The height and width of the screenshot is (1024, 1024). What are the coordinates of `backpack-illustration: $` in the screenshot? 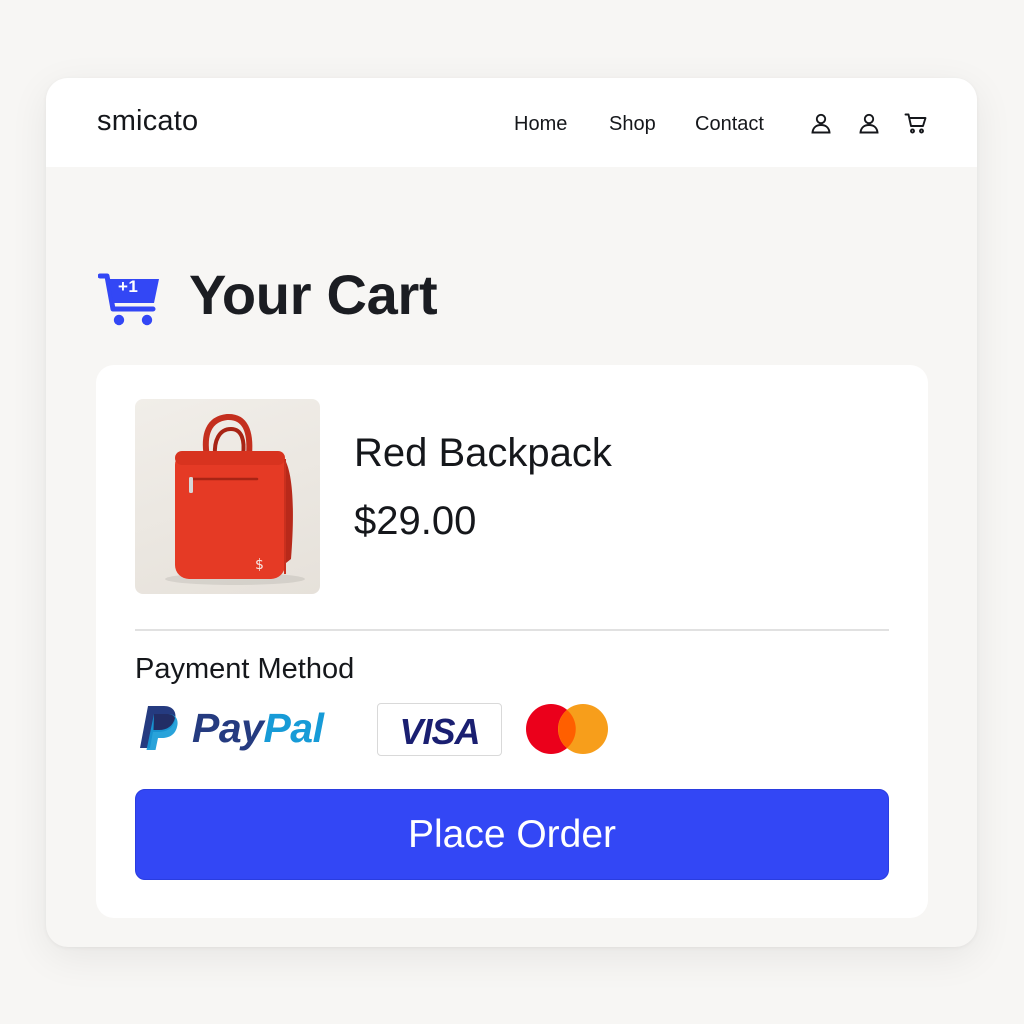 It's located at (235, 499).